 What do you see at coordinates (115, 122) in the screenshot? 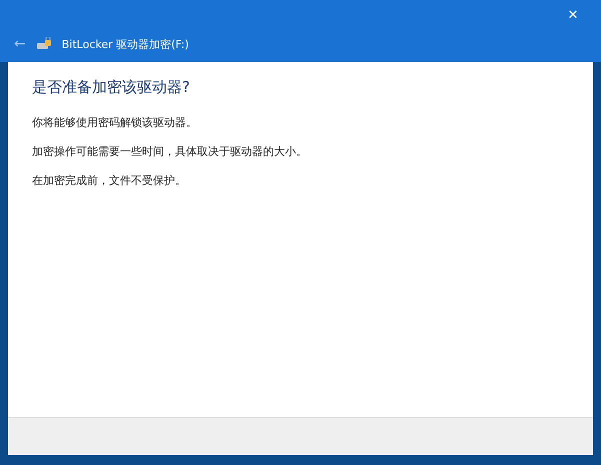
I see `paragraph: 你将能够使用密码解锁该驱动器。` at bounding box center [115, 122].